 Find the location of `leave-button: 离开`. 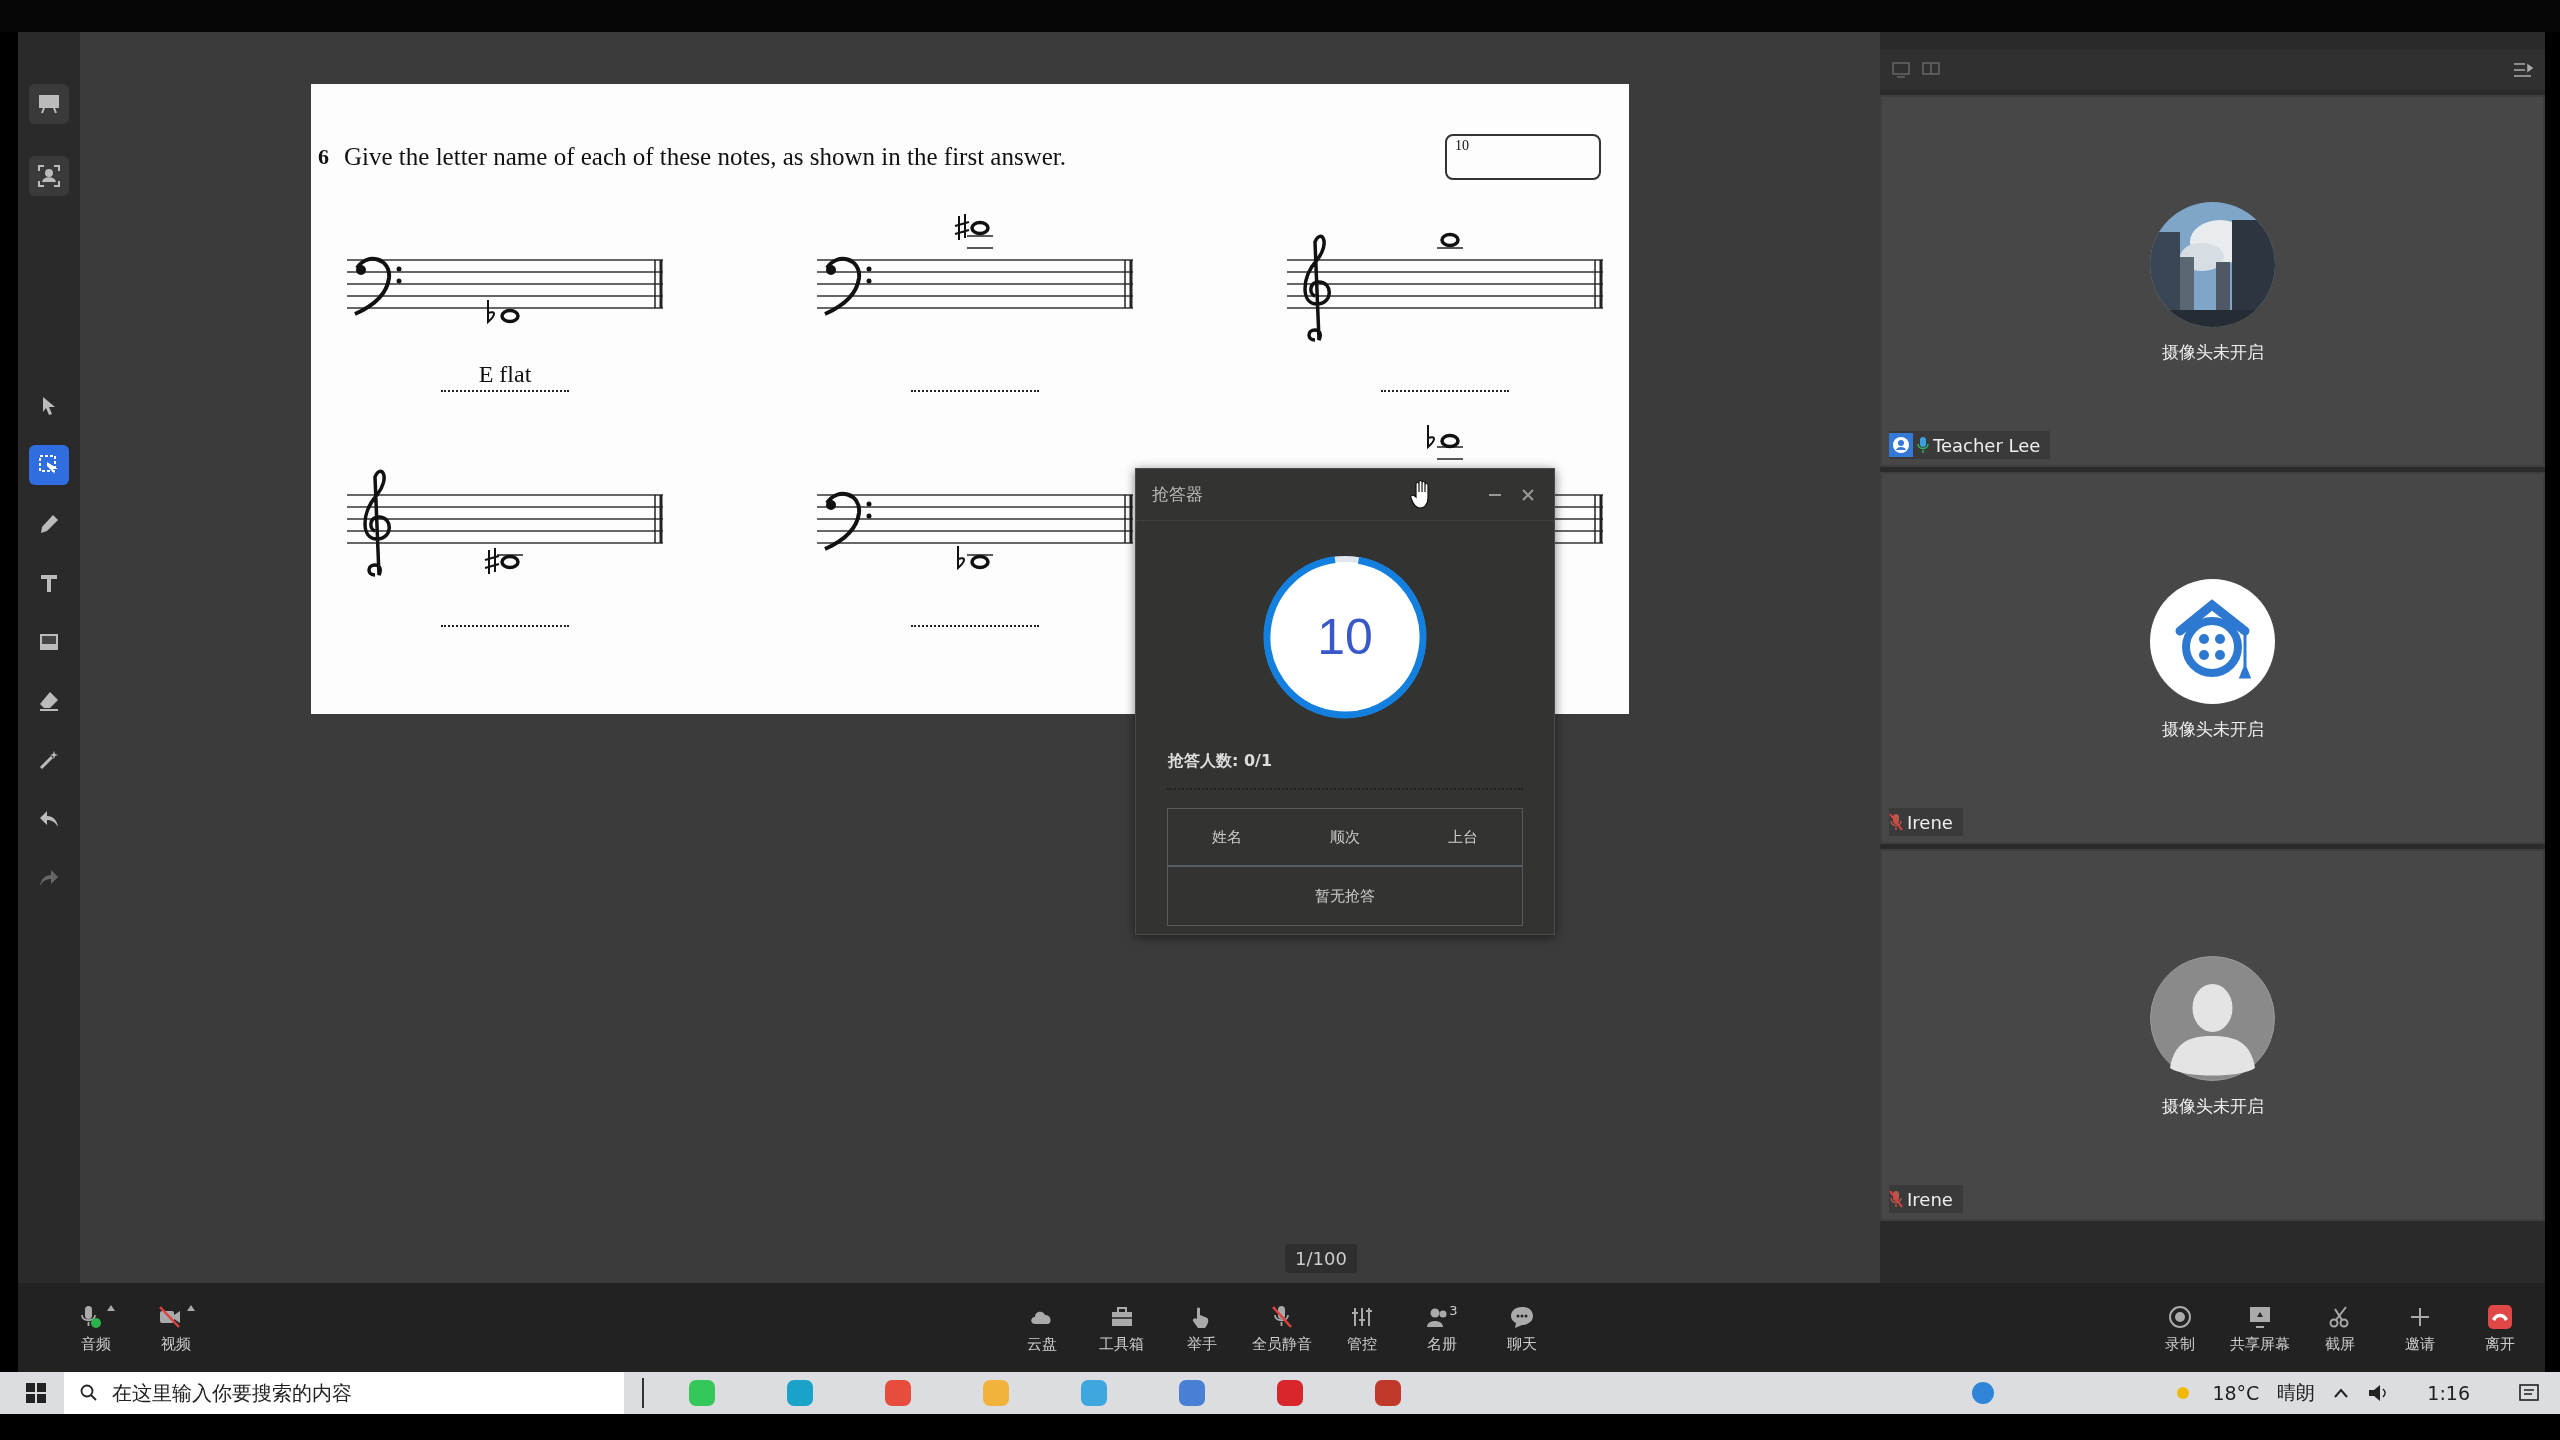

leave-button: 离开 is located at coordinates (2500, 1327).